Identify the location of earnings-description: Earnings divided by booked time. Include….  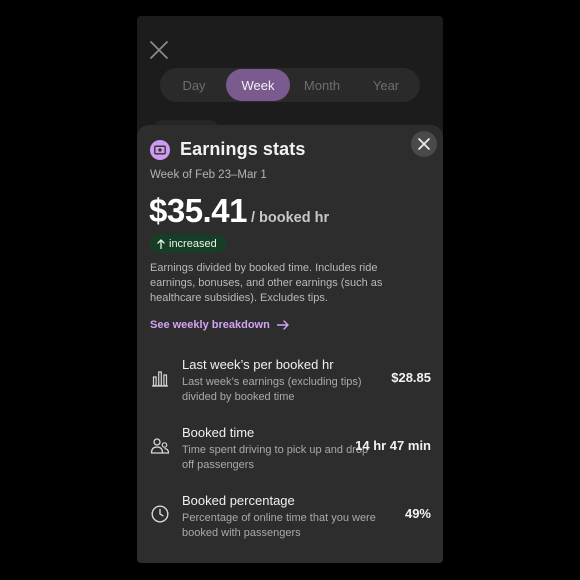
(266, 283).